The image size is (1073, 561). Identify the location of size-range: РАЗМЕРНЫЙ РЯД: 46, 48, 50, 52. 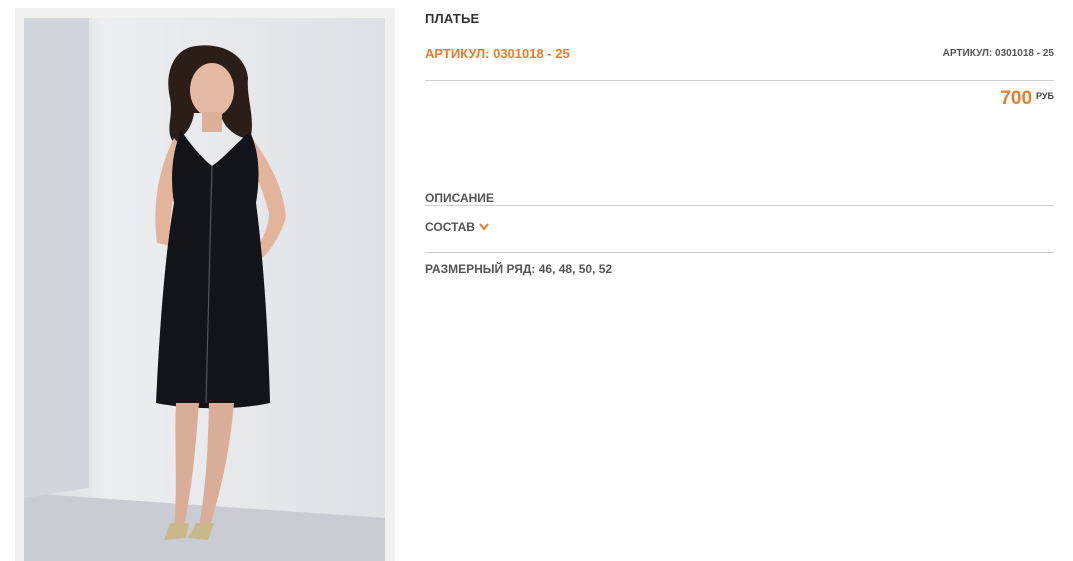
(519, 269).